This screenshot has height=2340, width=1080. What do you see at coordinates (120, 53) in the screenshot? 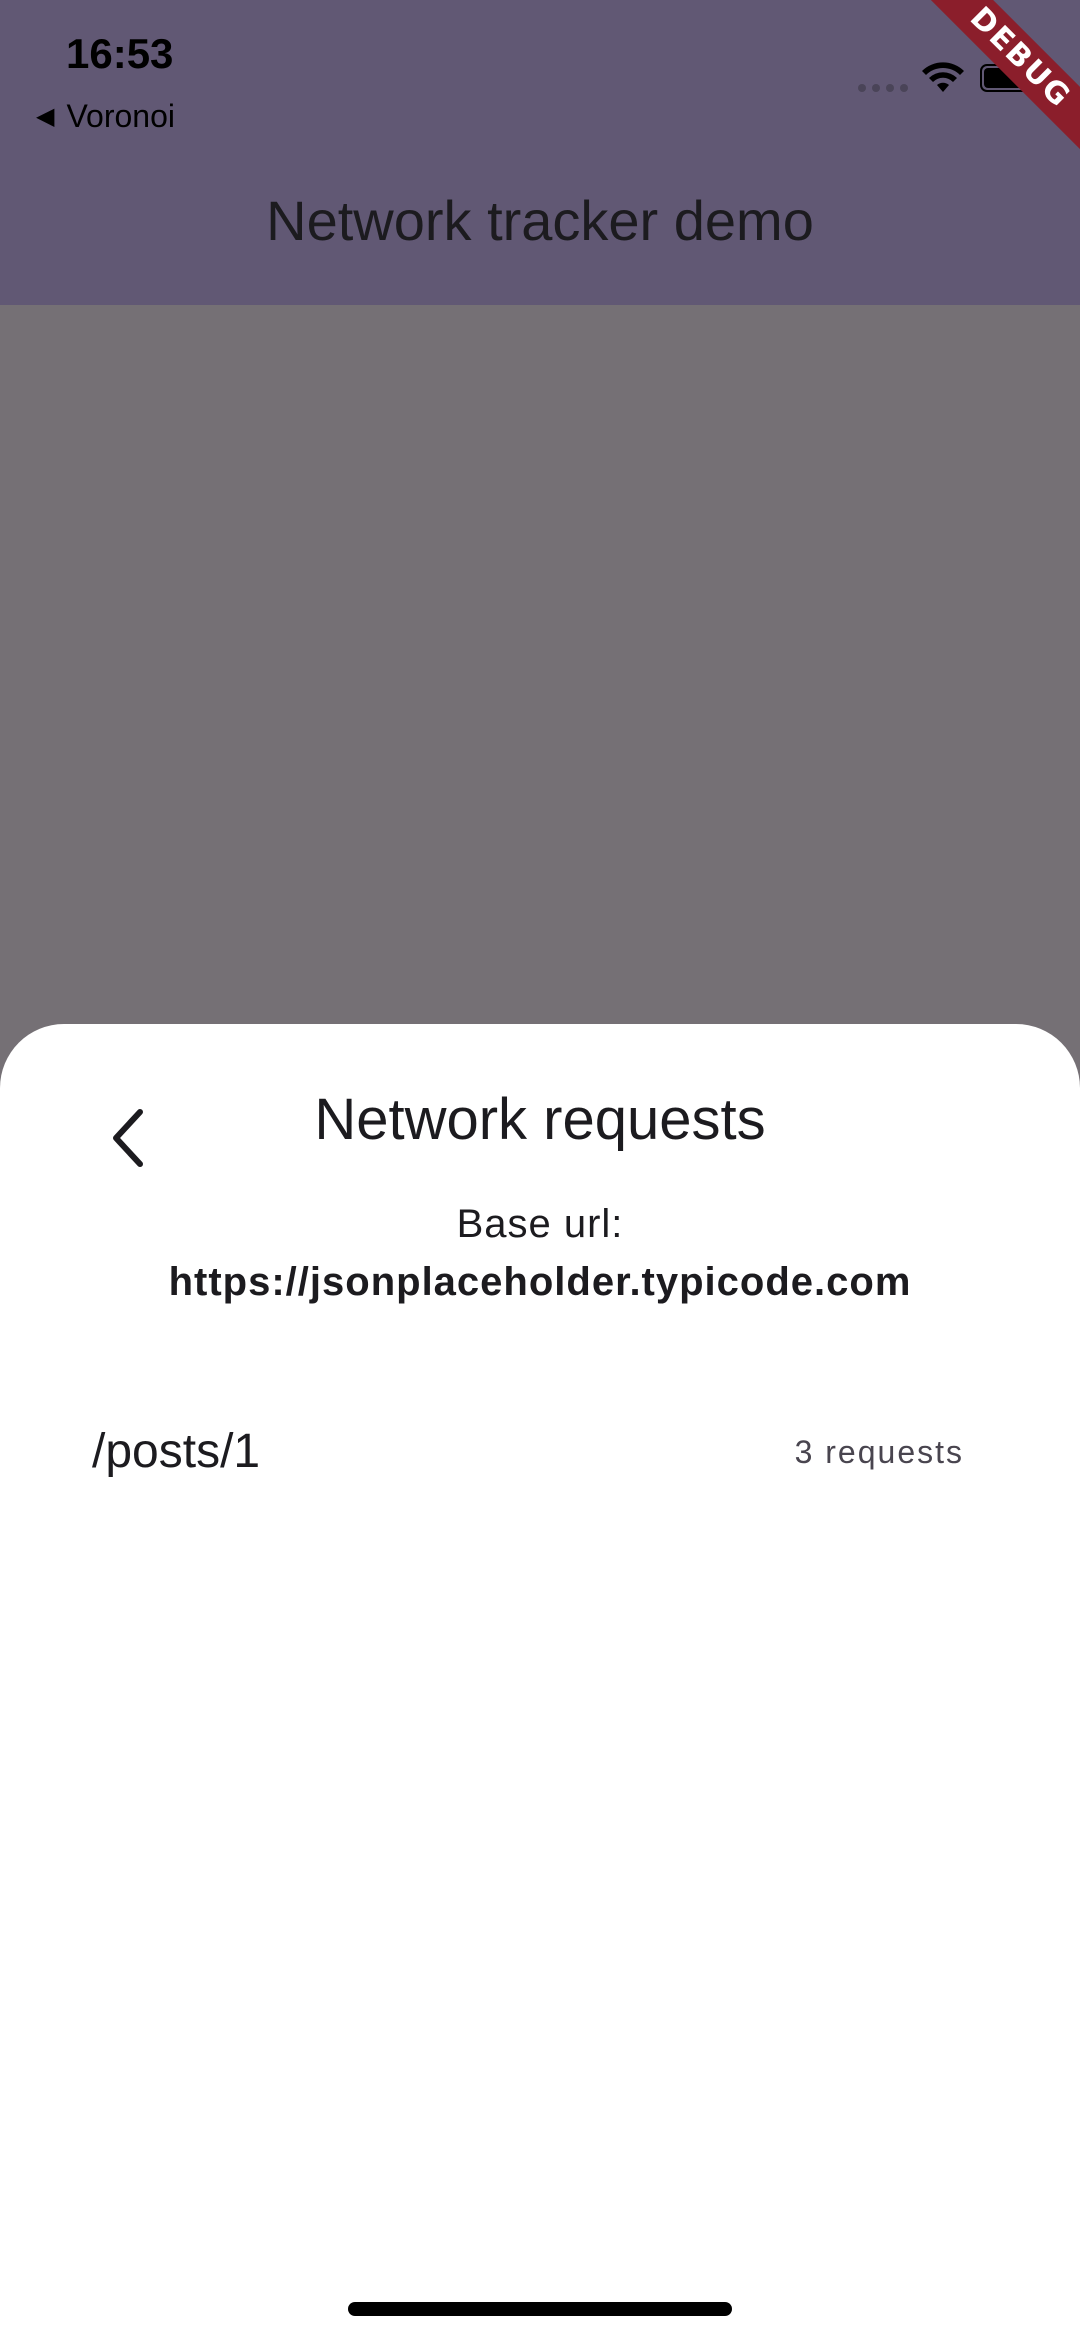
I see `status-time: 16:53` at bounding box center [120, 53].